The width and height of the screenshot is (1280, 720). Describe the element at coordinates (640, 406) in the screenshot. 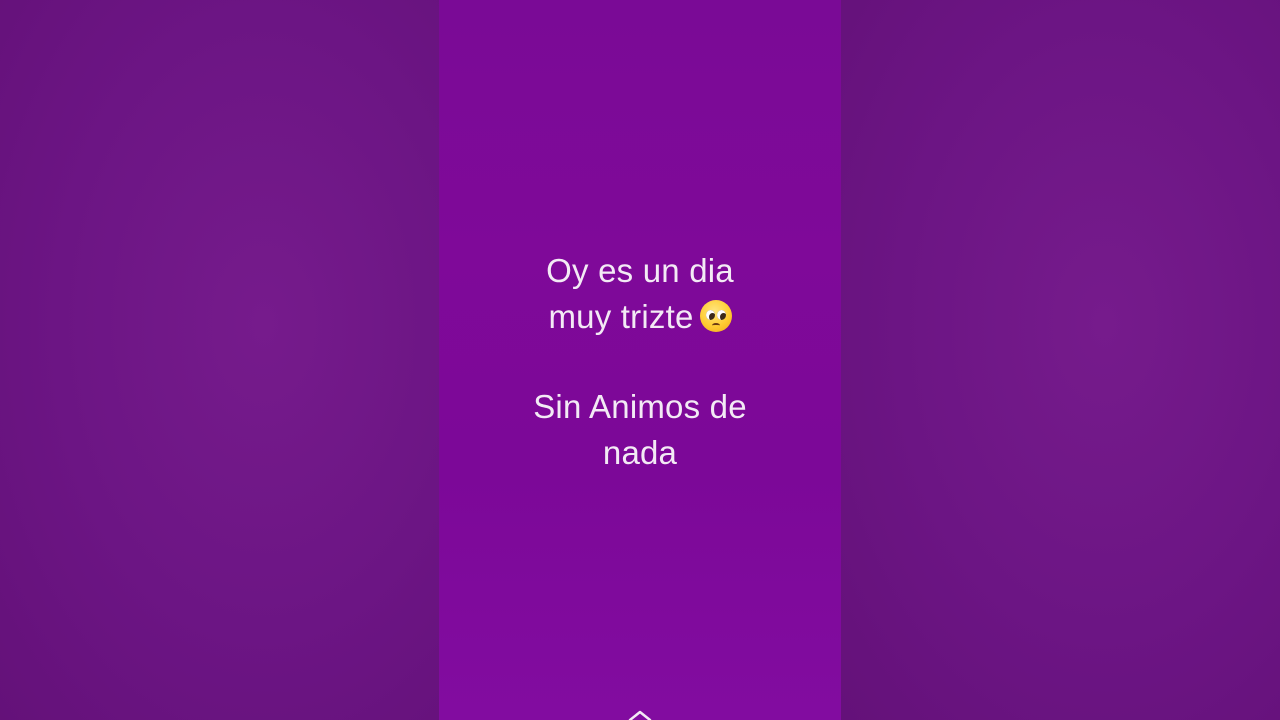

I see `story-line-3: Sin Animos de` at that location.